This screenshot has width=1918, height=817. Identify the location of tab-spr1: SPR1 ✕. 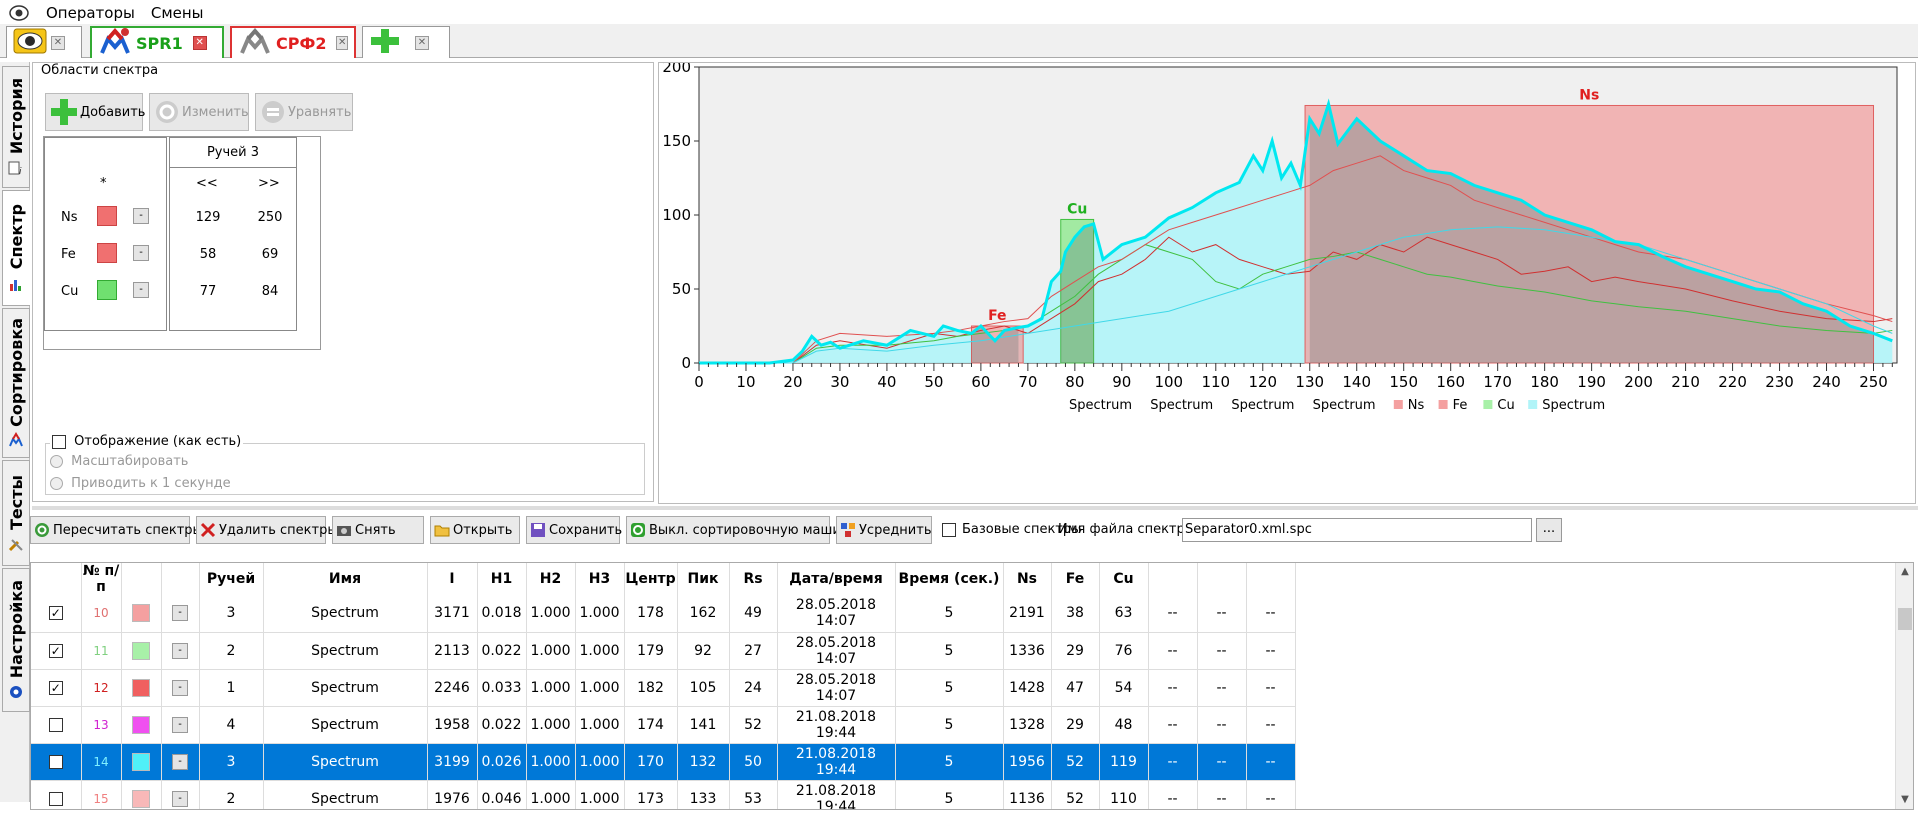
(157, 42).